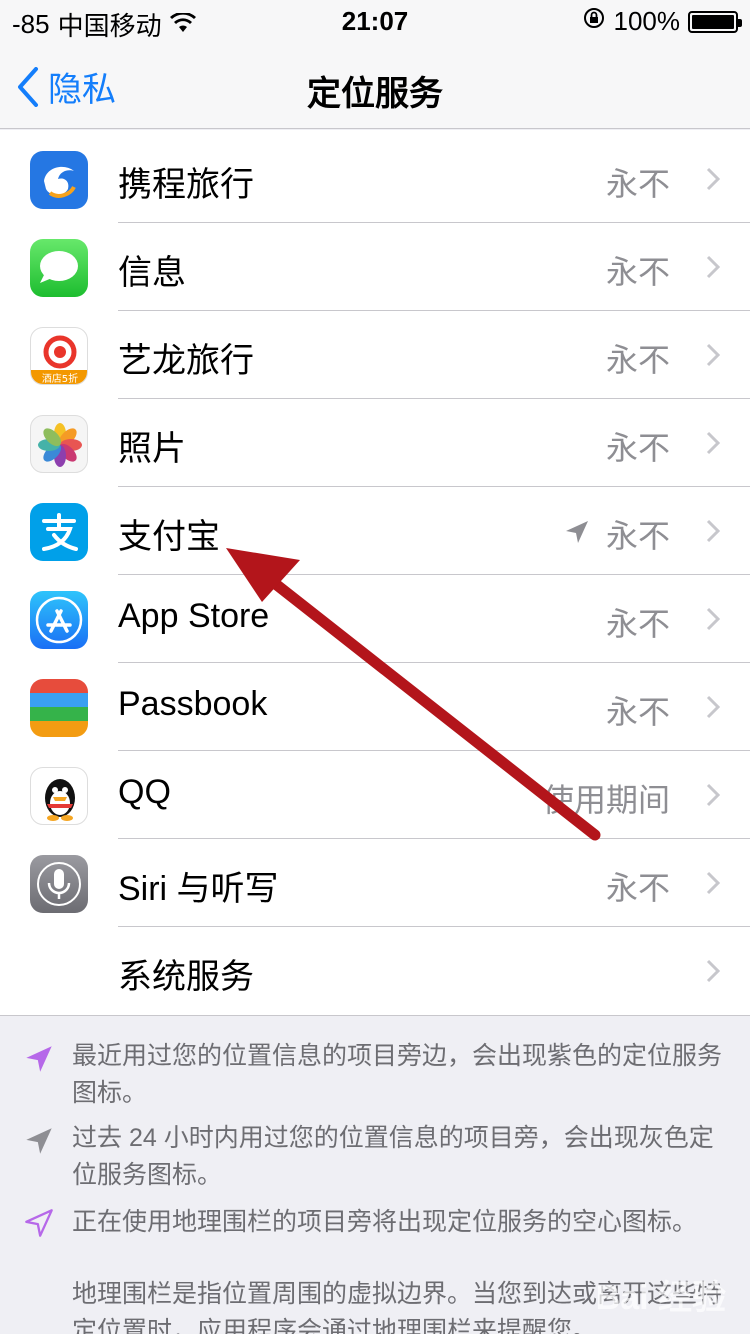  What do you see at coordinates (59, 356) in the screenshot?
I see `elong-icon: 酒店5折` at bounding box center [59, 356].